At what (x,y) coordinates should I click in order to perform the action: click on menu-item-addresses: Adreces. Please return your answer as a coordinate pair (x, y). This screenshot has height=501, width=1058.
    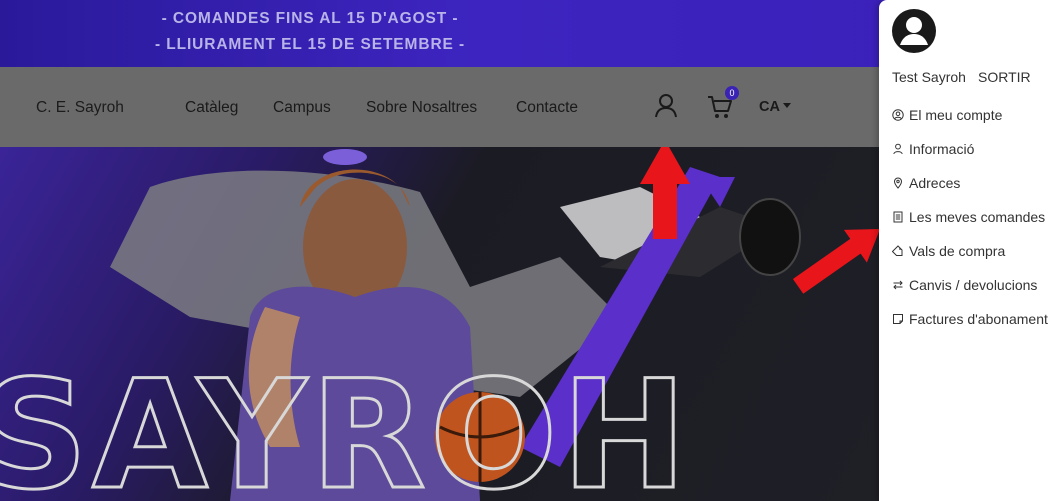
    Looking at the image, I should click on (926, 183).